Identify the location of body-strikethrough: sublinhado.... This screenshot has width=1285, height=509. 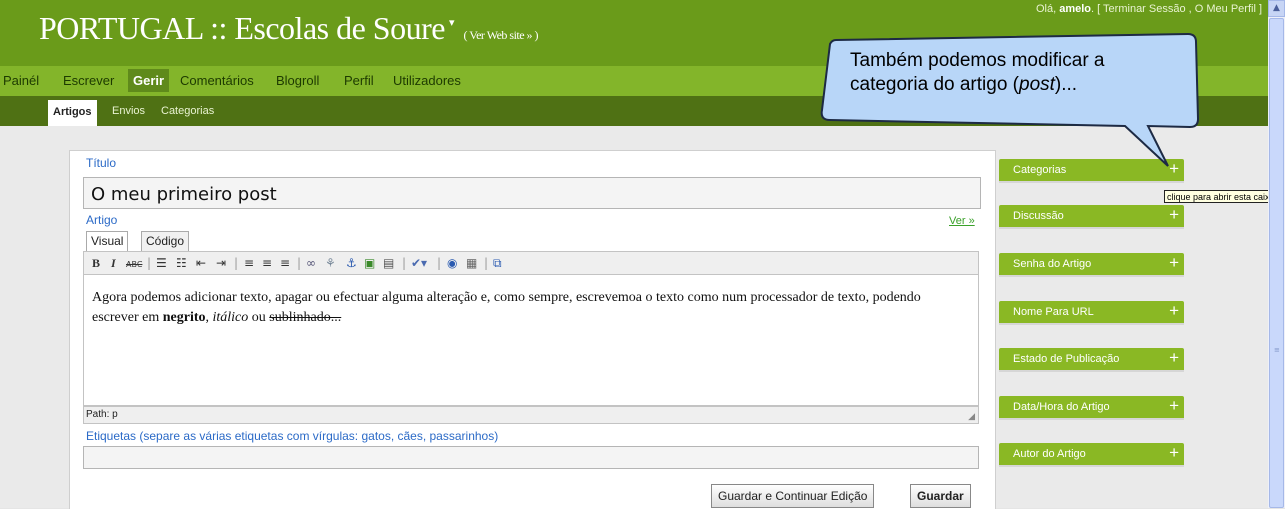
(305, 317).